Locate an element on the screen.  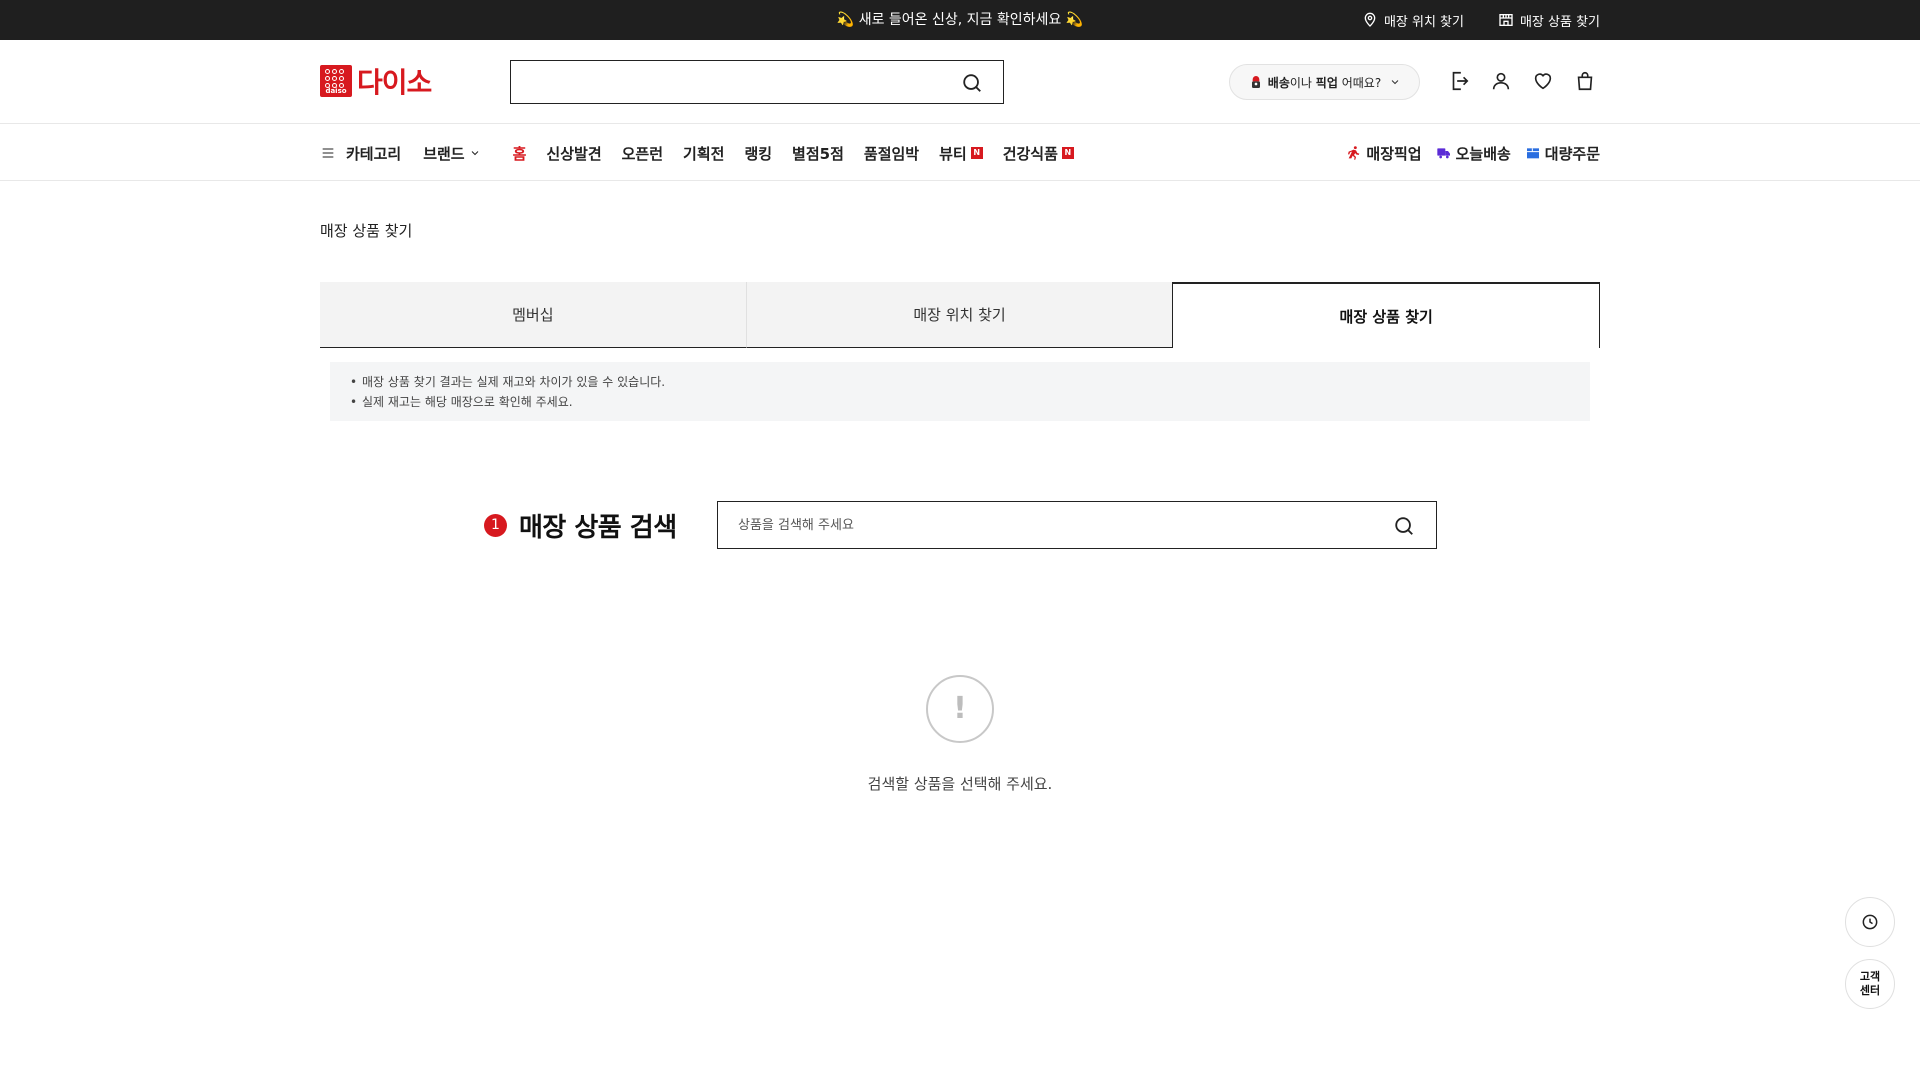
clock-icon is located at coordinates (1870, 922).